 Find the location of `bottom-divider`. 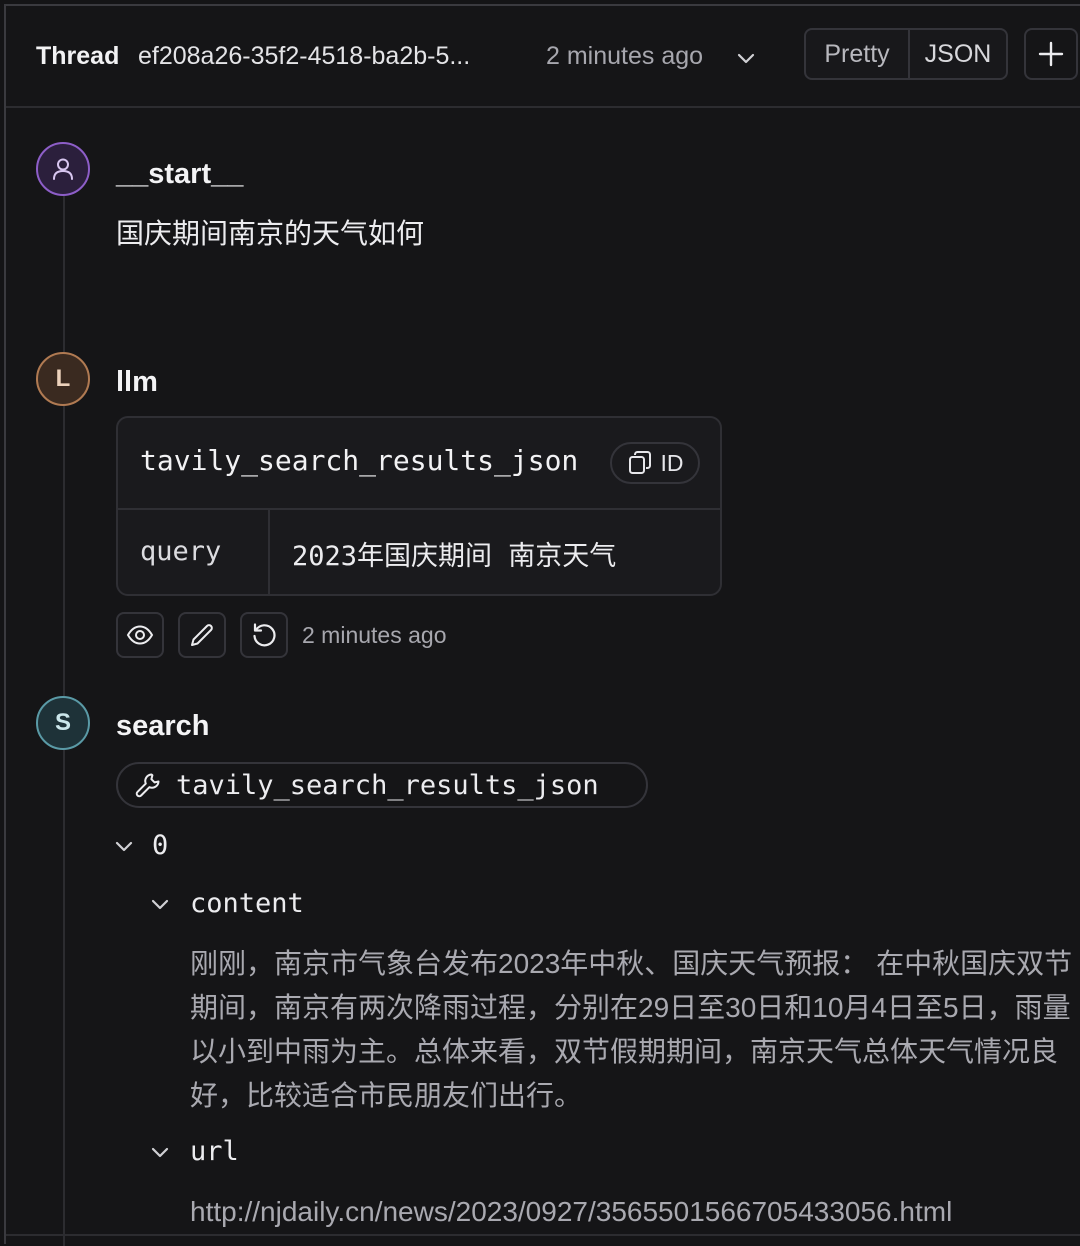

bottom-divider is located at coordinates (543, 1235).